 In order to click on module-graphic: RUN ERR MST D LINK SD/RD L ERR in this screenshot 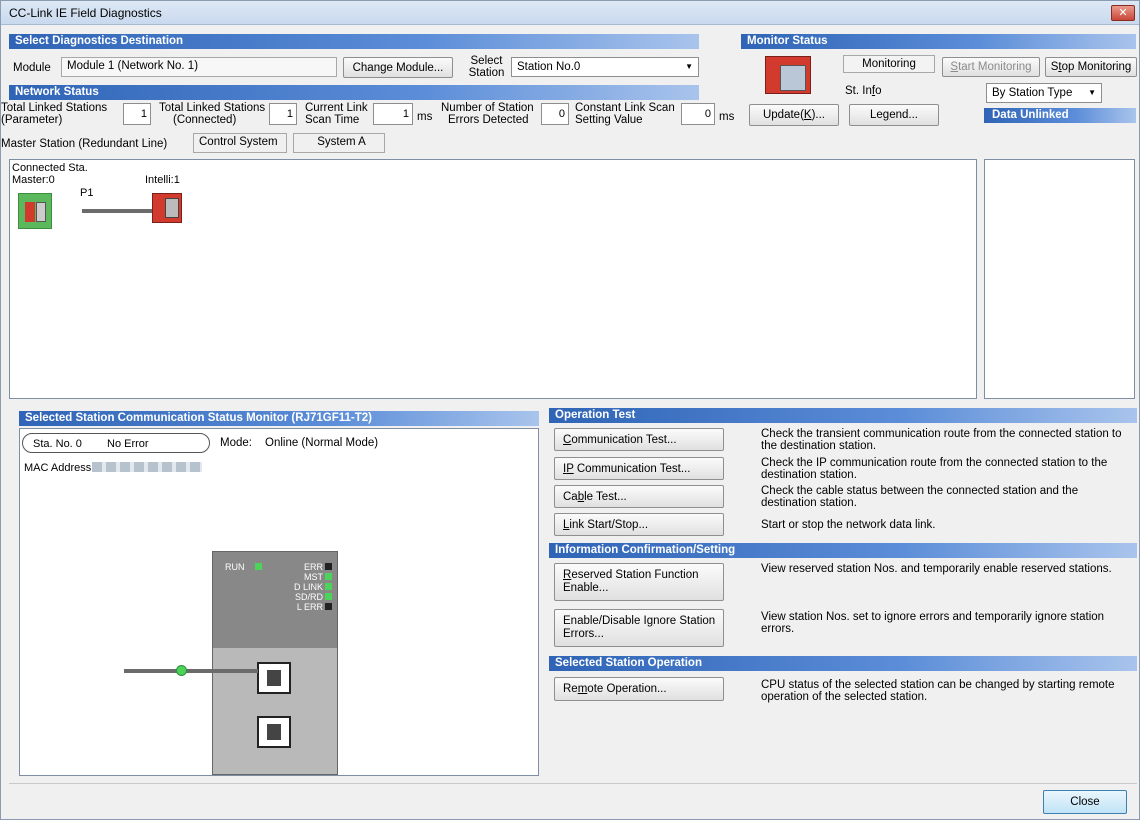, I will do `click(275, 663)`.